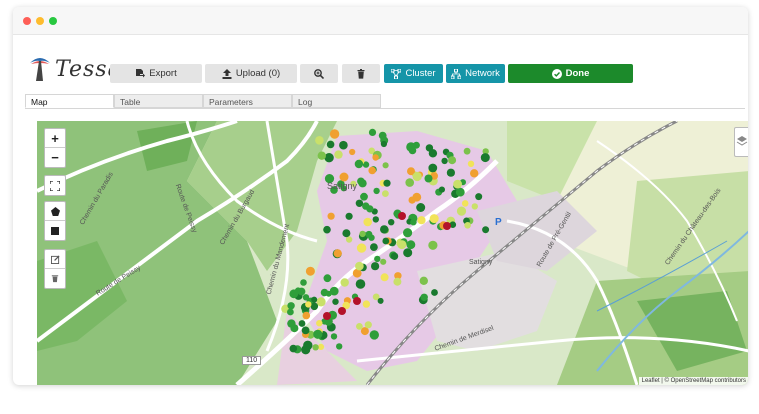  What do you see at coordinates (741, 142) in the screenshot?
I see `layers-control` at bounding box center [741, 142].